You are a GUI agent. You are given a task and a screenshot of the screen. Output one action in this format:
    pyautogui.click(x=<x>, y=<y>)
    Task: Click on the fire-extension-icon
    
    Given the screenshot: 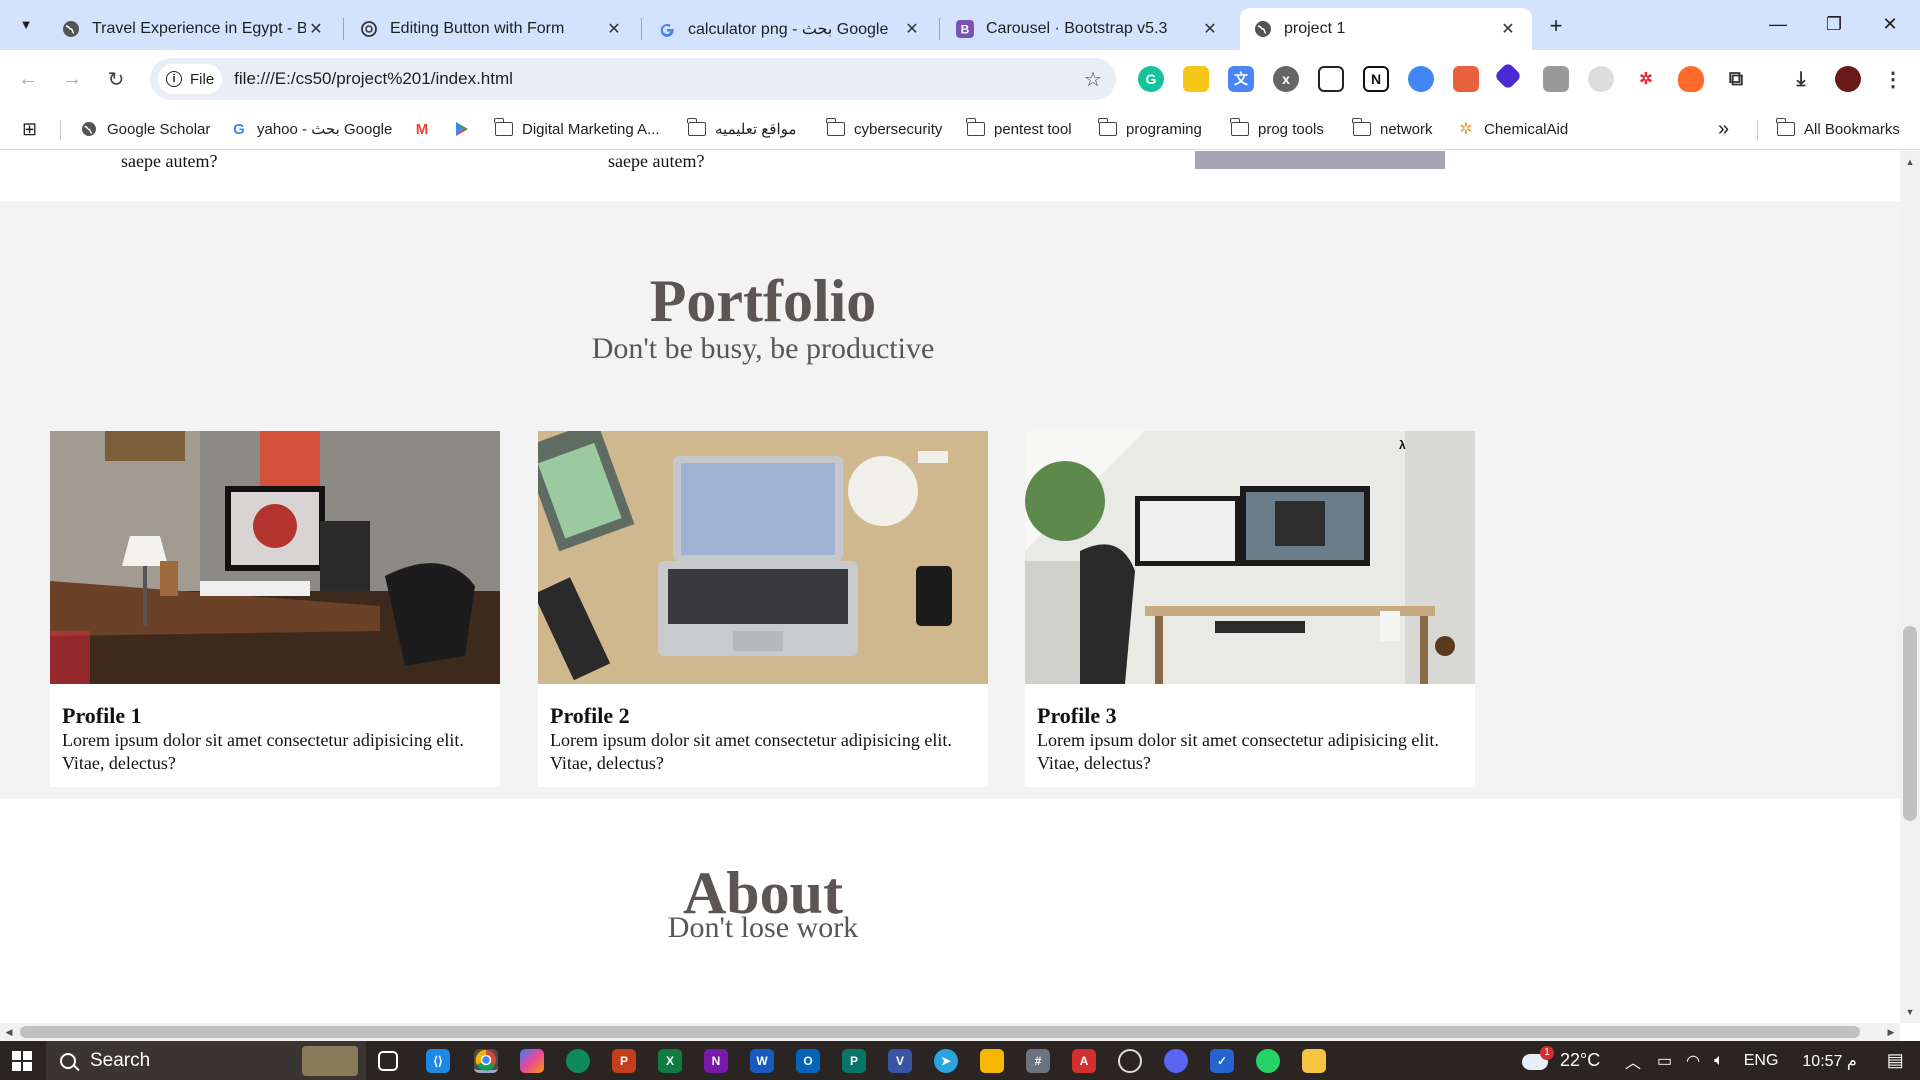 What is the action you would take?
    pyautogui.click(x=1691, y=79)
    